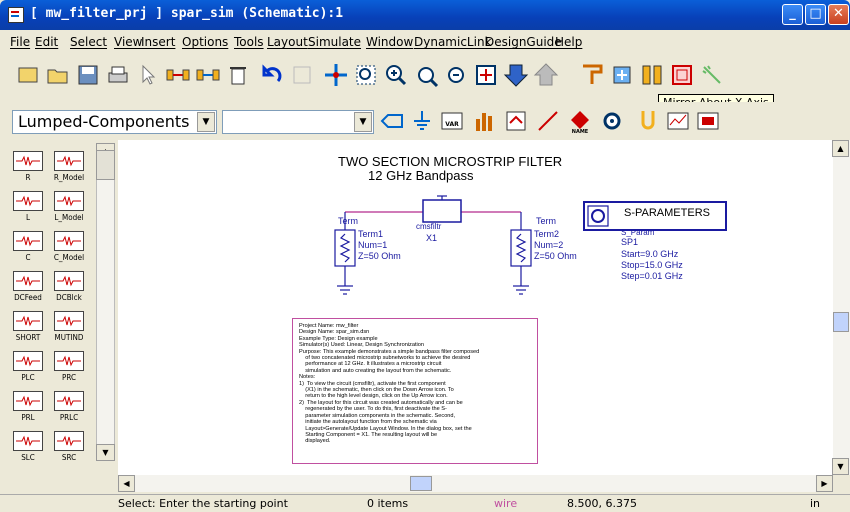 This screenshot has height=512, width=850. Describe the element at coordinates (422, 121) in the screenshot. I see `ground-icon` at that location.